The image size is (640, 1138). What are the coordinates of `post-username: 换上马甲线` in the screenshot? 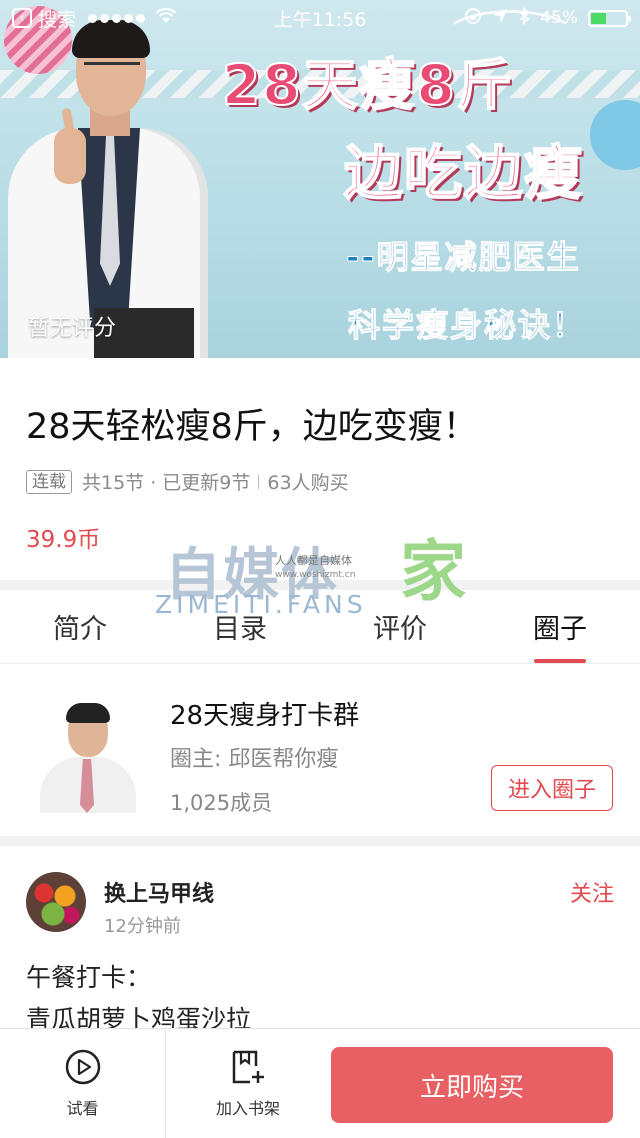 It's located at (159, 892).